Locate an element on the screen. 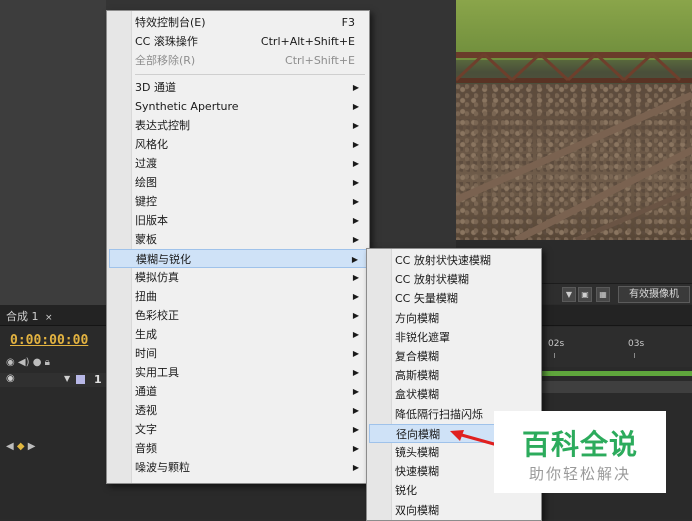 This screenshot has height=521, width=692. toggle-icon: ▣ is located at coordinates (585, 294).